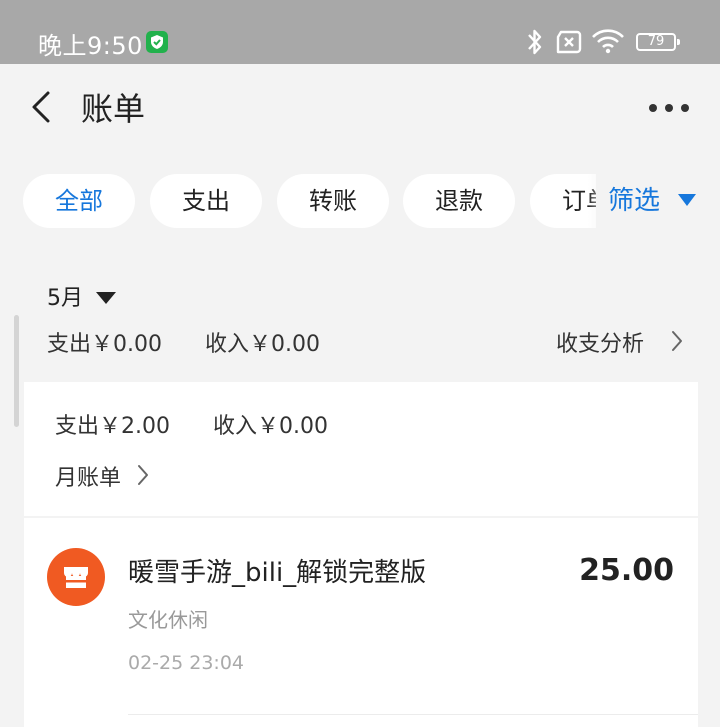 Image resolution: width=720 pixels, height=727 pixels. What do you see at coordinates (413, 714) in the screenshot?
I see `divider` at bounding box center [413, 714].